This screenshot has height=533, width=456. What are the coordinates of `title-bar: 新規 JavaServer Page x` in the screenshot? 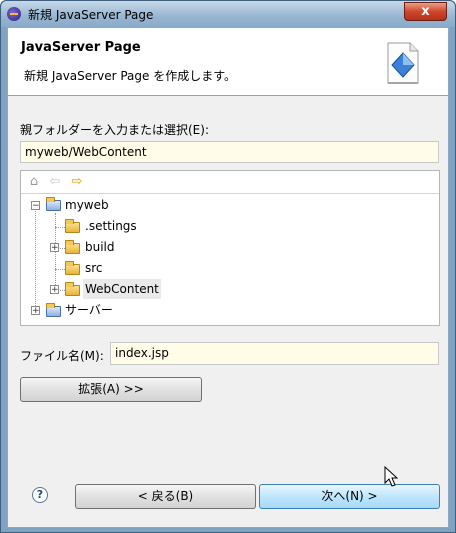 It's located at (228, 14).